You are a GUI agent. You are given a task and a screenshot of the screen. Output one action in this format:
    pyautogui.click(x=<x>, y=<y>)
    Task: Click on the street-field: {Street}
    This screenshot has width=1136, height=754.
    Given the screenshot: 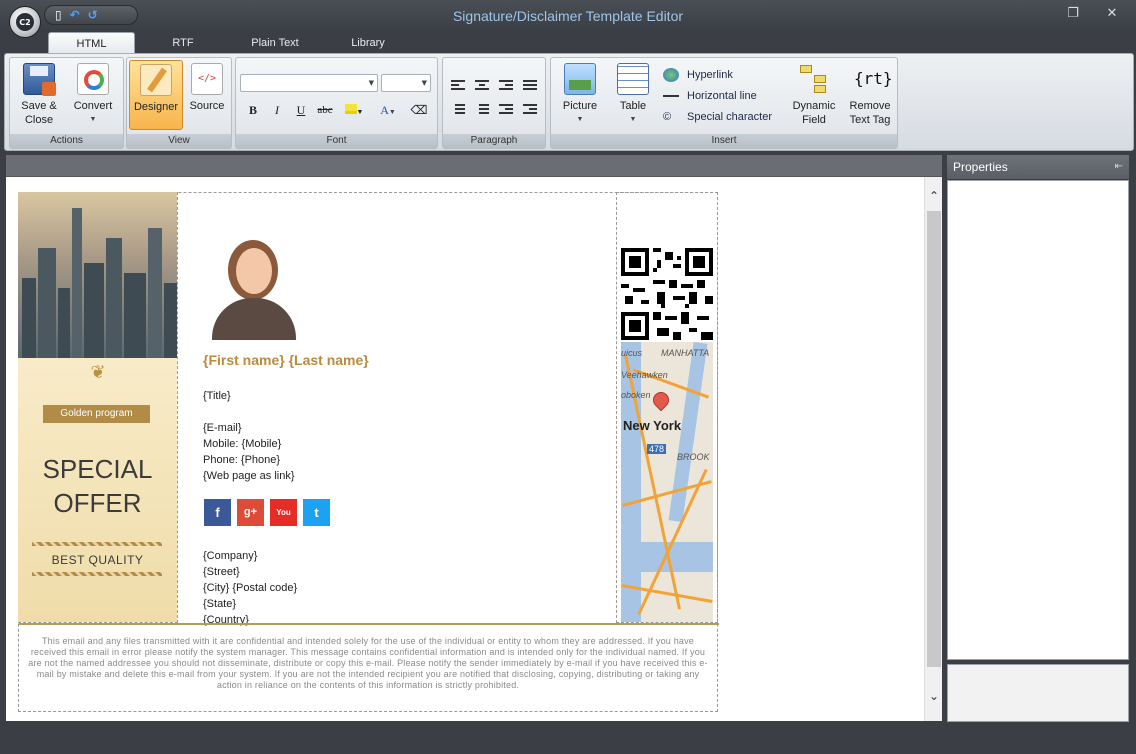 What is the action you would take?
    pyautogui.click(x=221, y=572)
    